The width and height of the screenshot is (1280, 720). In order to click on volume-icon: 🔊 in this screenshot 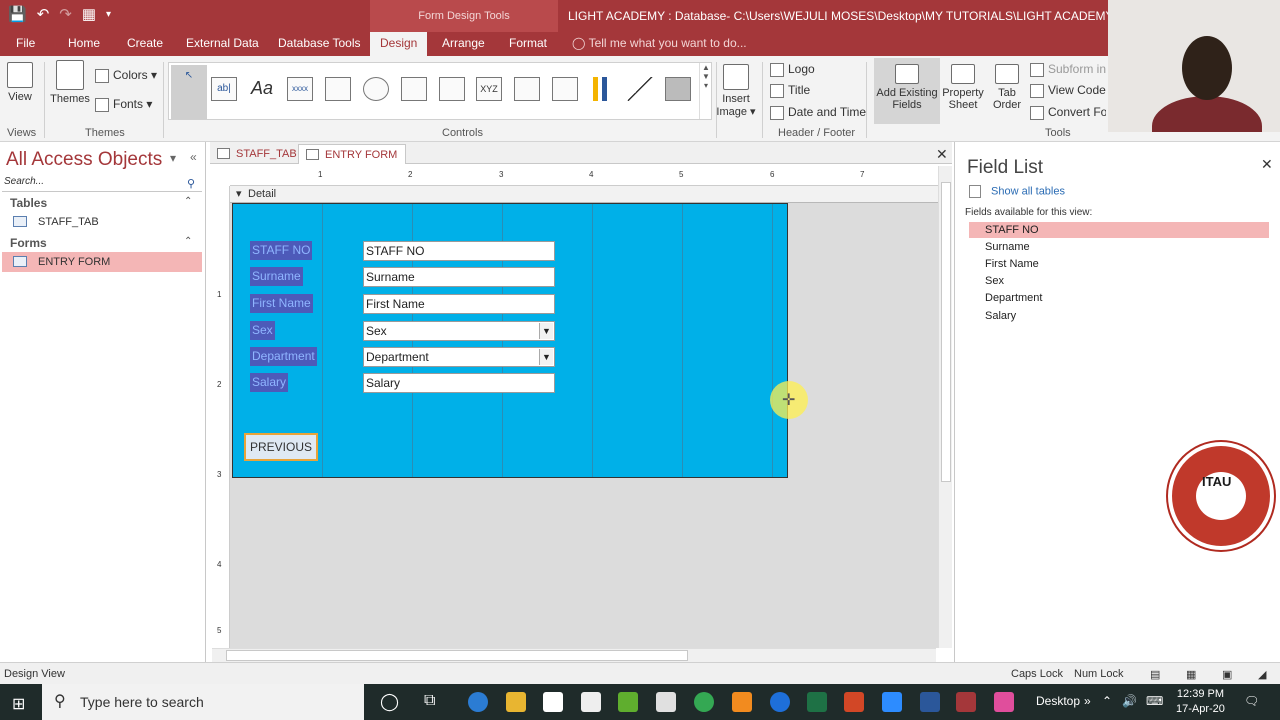, I will do `click(1129, 701)`.